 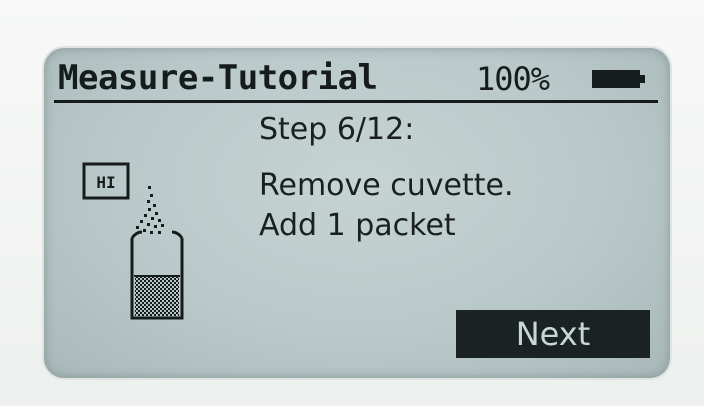 What do you see at coordinates (386, 185) in the screenshot?
I see `instruction-line-1: Remove cuvette.` at bounding box center [386, 185].